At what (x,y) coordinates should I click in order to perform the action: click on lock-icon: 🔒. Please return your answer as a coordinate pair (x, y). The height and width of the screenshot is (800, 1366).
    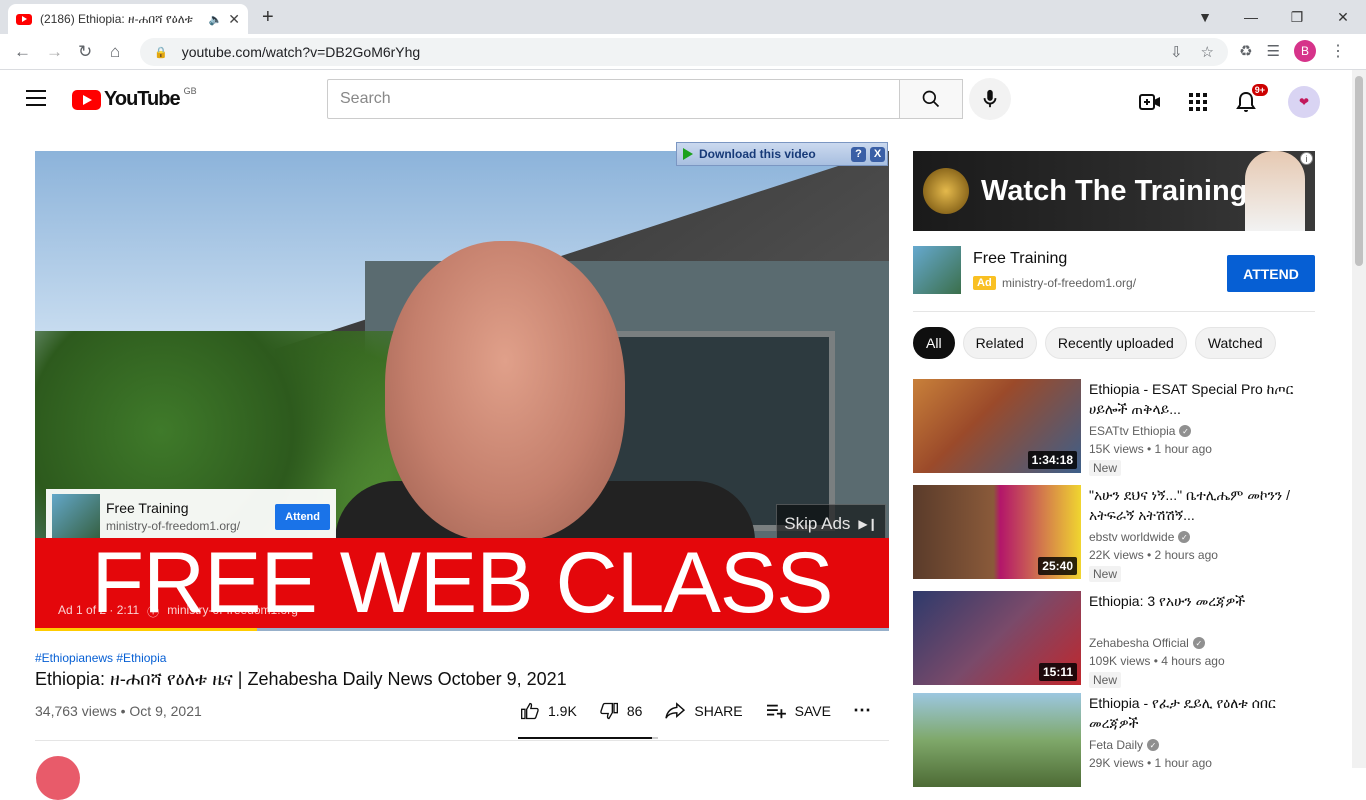
    Looking at the image, I should click on (161, 52).